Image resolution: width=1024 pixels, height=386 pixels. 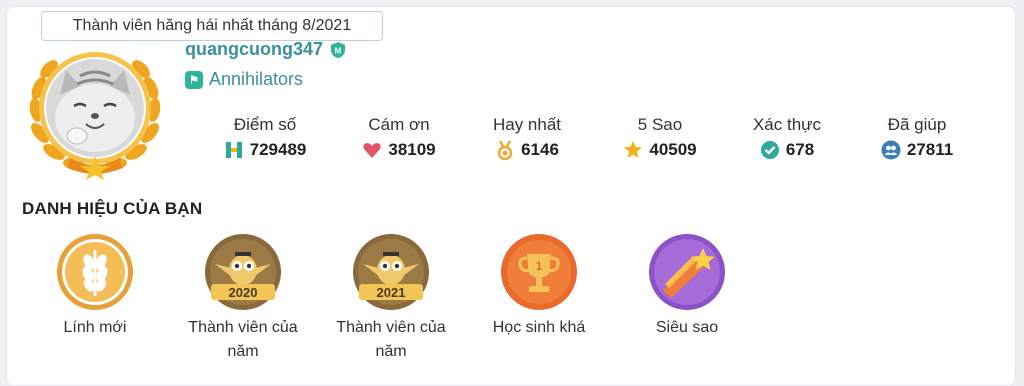 What do you see at coordinates (391, 292) in the screenshot?
I see `badge-year: 2021` at bounding box center [391, 292].